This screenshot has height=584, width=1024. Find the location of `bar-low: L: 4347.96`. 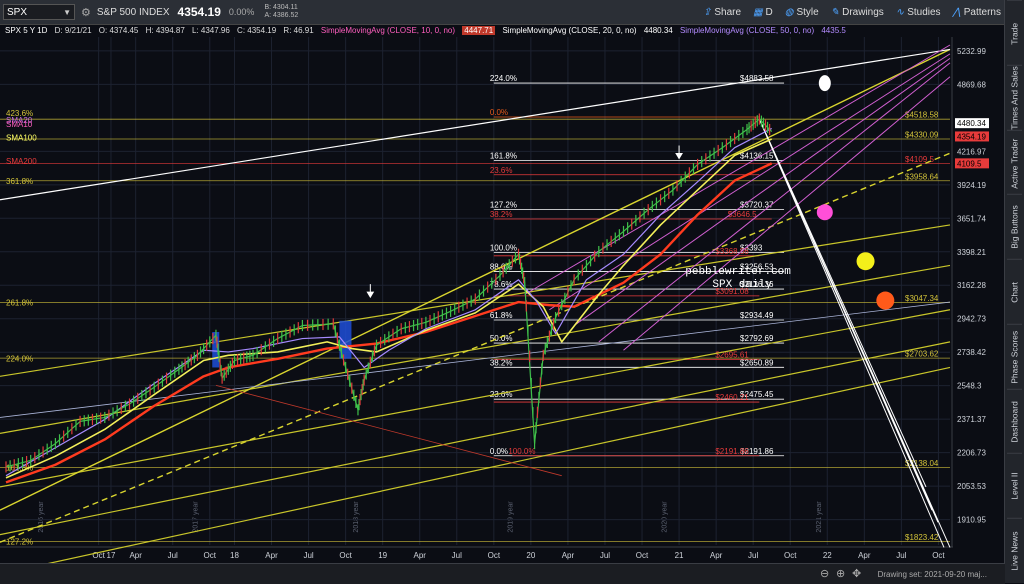

bar-low: L: 4347.96 is located at coordinates (211, 30).